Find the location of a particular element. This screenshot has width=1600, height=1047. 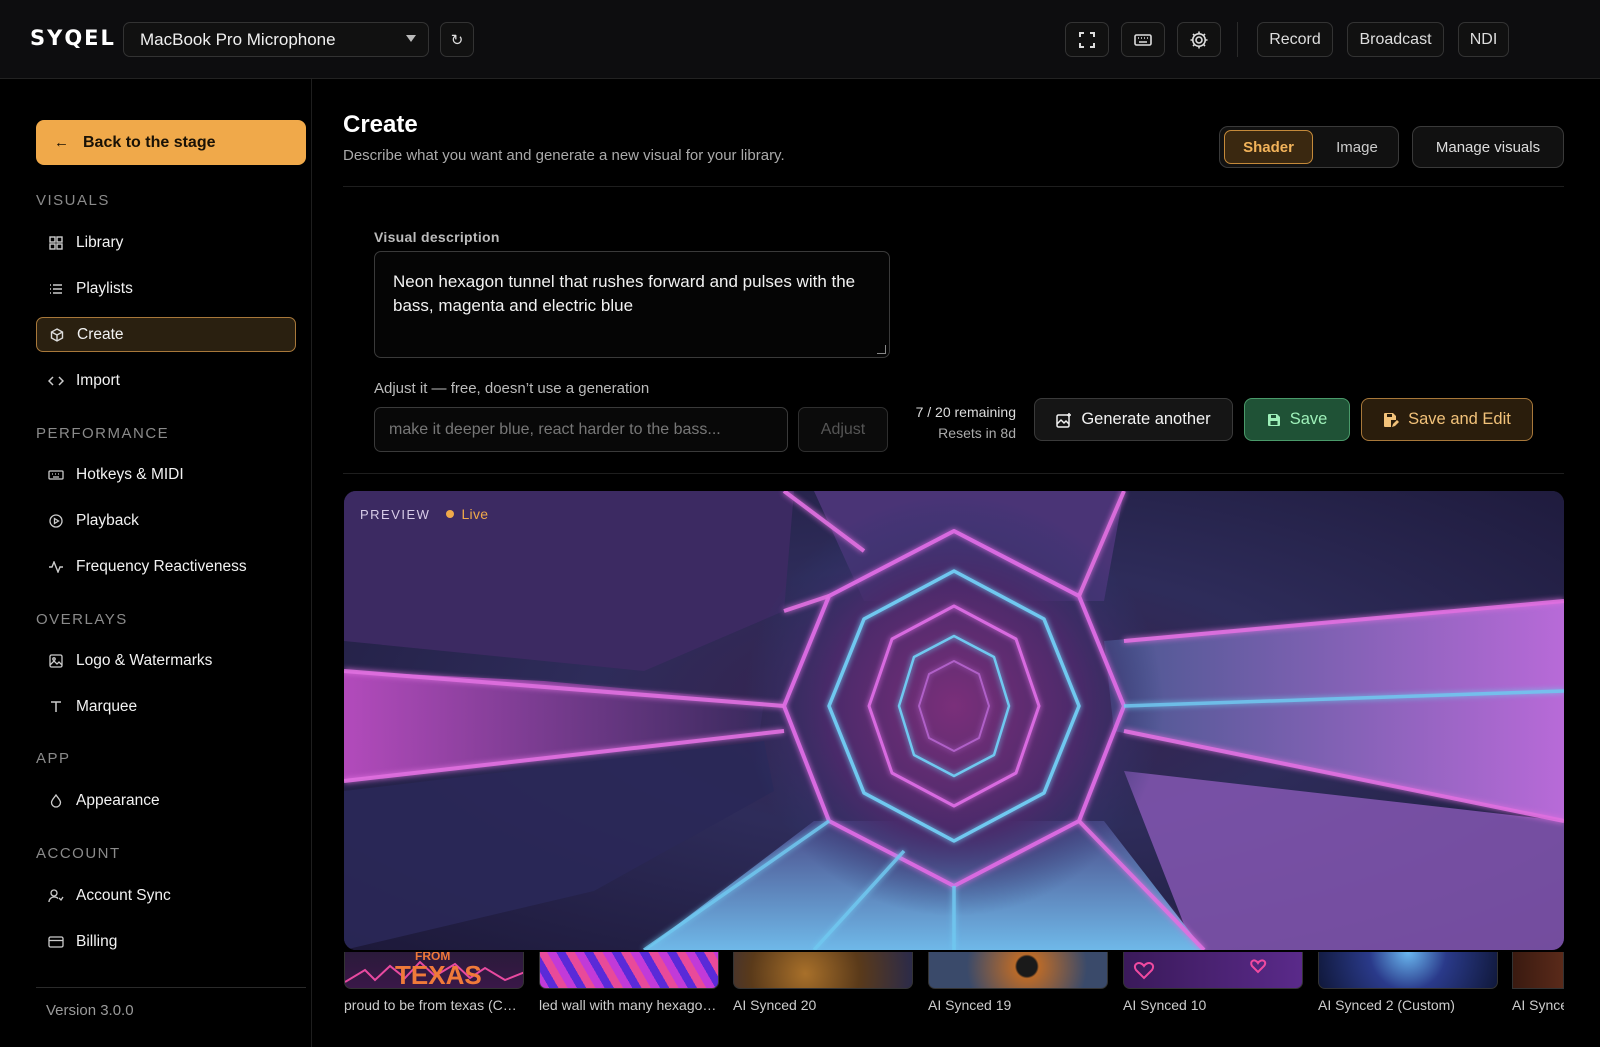

generation-quota: 7 / 20 remaining Resets in 8d is located at coordinates (948, 423).